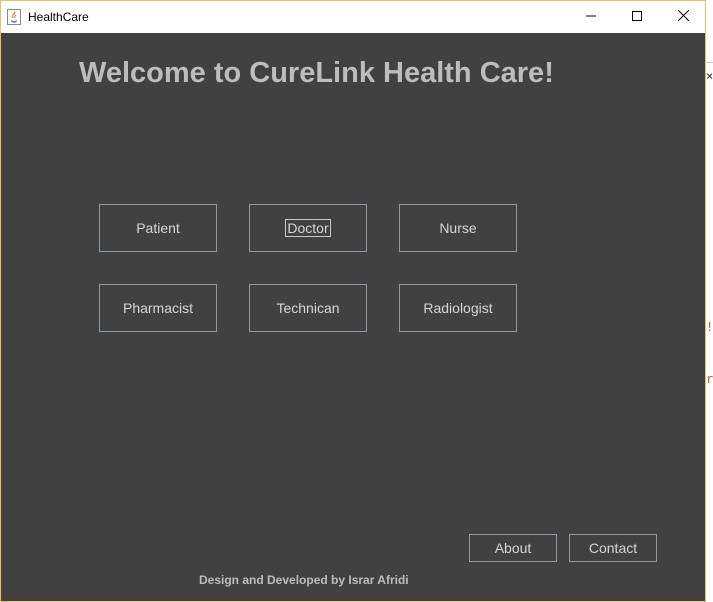 The width and height of the screenshot is (713, 602). I want to click on about-button: About, so click(513, 548).